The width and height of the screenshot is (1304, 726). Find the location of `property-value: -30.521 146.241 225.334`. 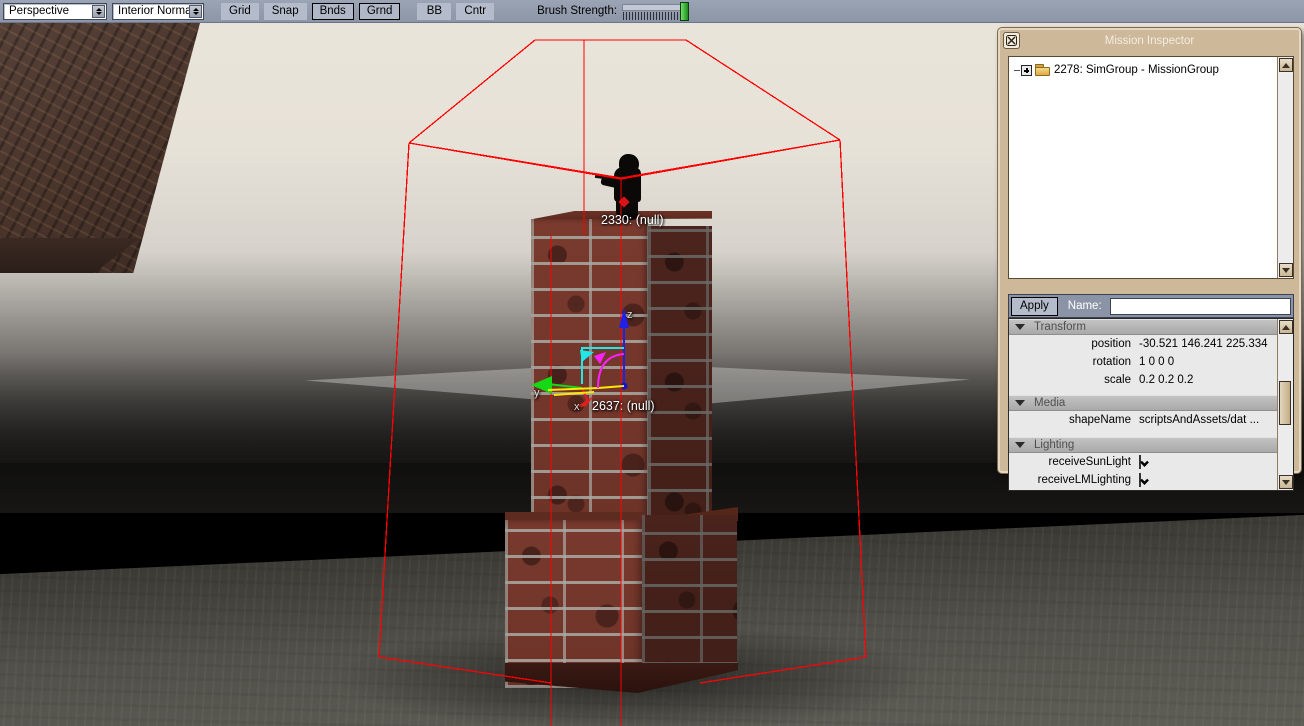

property-value: -30.521 146.241 225.334 is located at coordinates (1208, 344).